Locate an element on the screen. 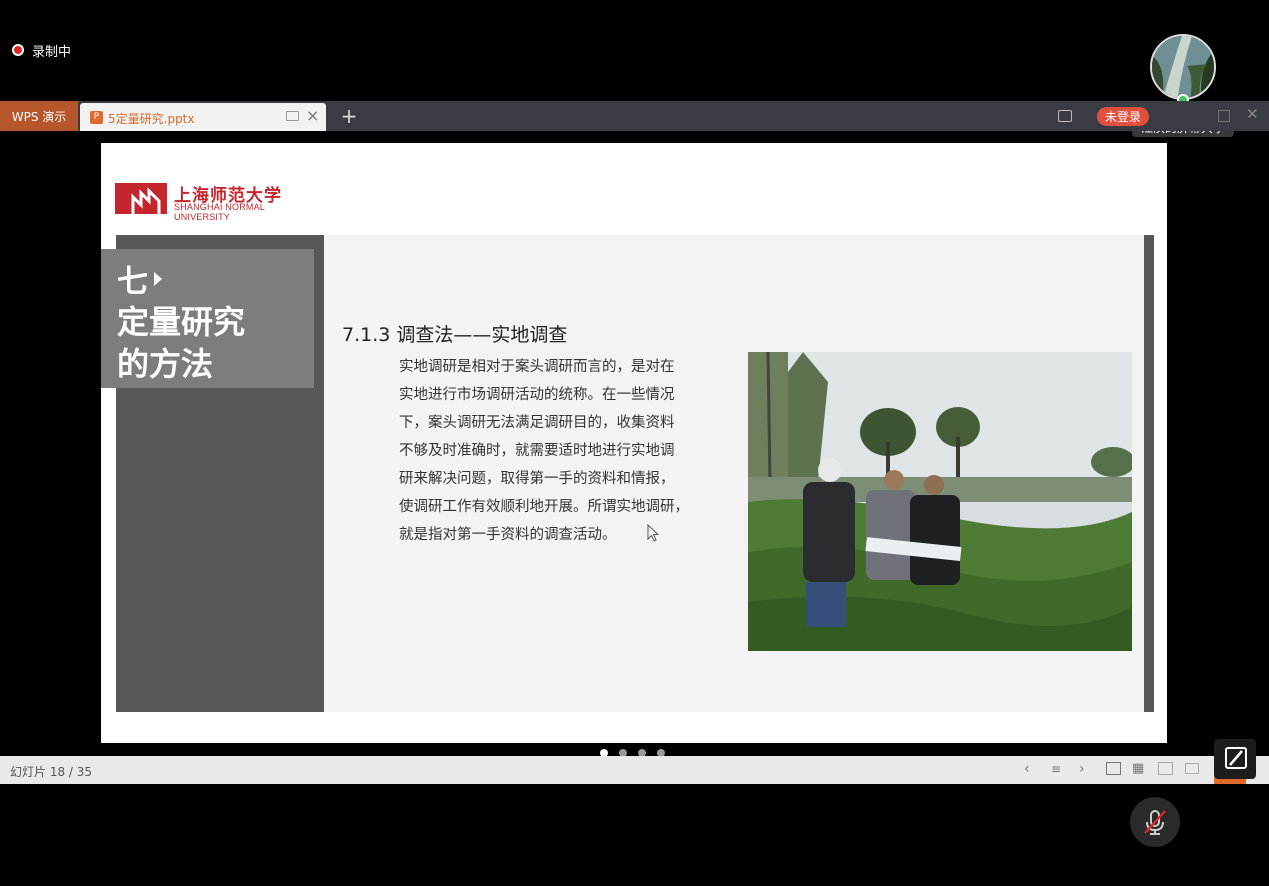  edit-annotate-icon is located at coordinates (1236, 758).